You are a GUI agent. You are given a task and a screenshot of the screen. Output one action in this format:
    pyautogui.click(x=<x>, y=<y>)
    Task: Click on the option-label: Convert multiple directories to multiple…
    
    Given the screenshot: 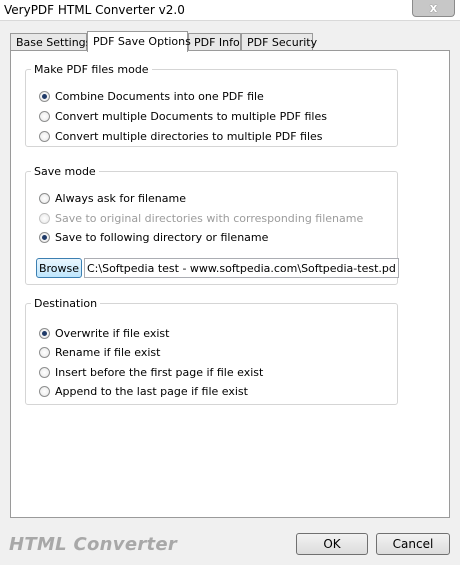 What is the action you would take?
    pyautogui.click(x=189, y=136)
    